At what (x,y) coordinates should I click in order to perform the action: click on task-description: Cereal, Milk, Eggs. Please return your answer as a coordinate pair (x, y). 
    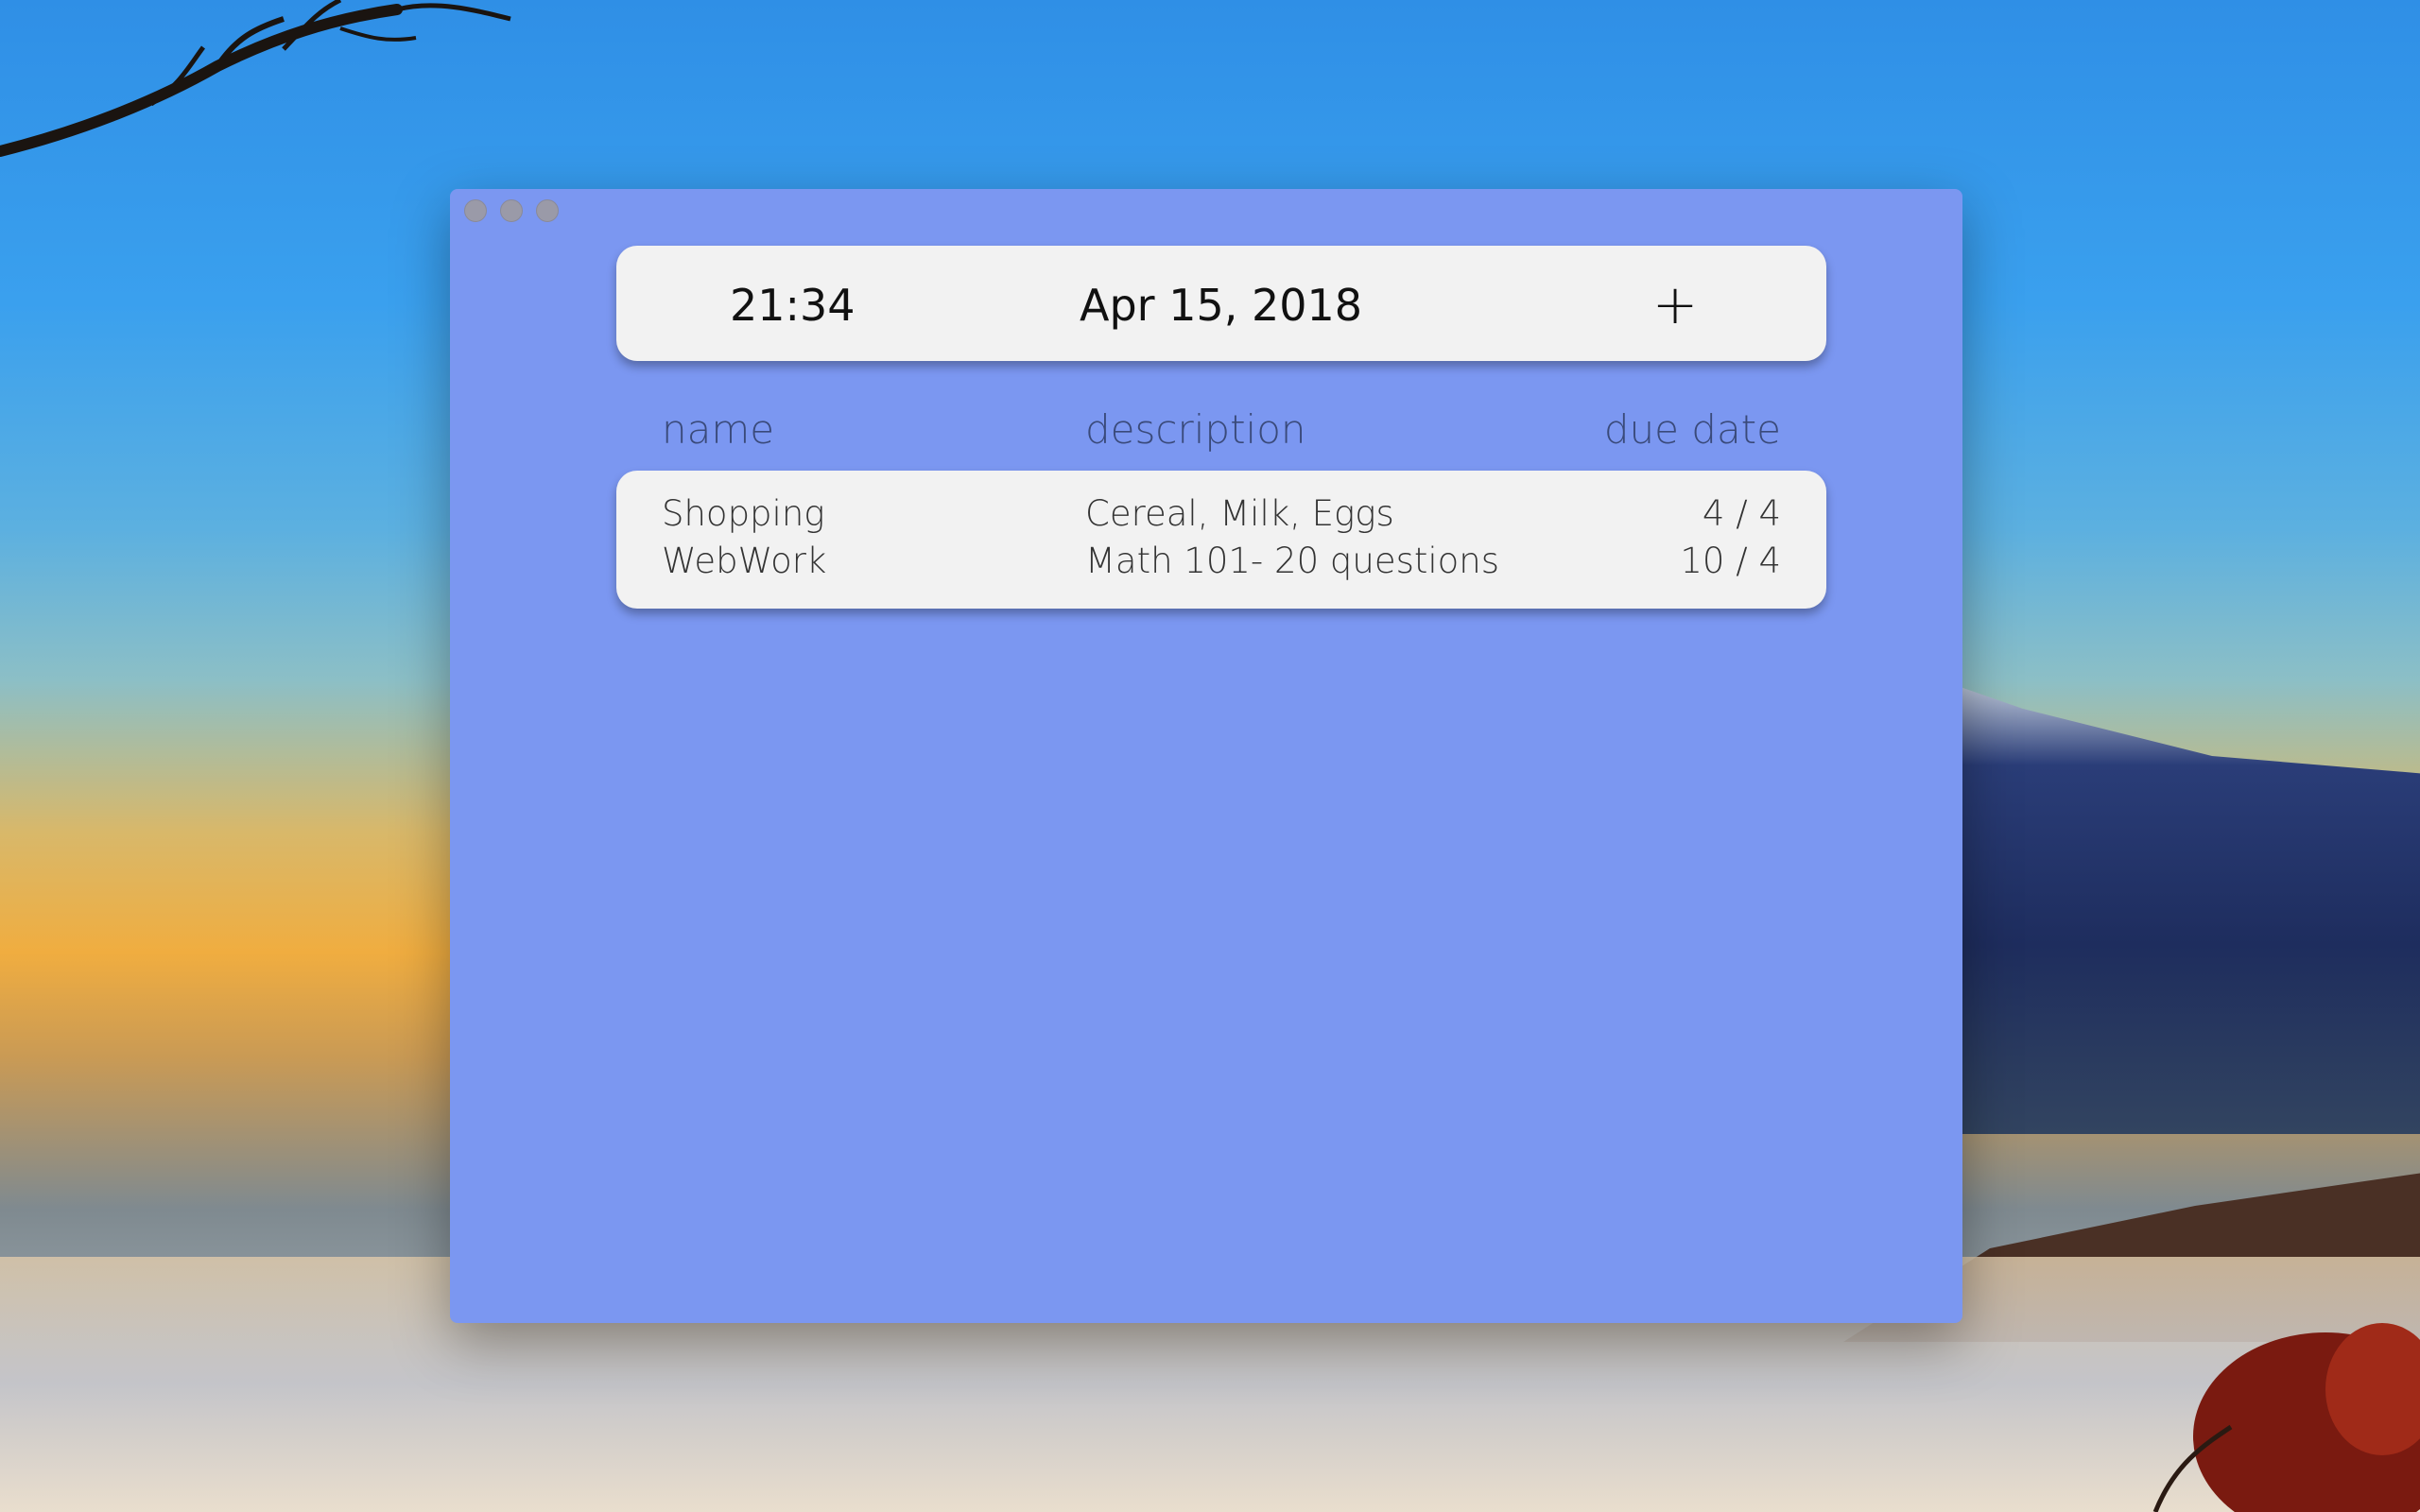
    Looking at the image, I should click on (1239, 513).